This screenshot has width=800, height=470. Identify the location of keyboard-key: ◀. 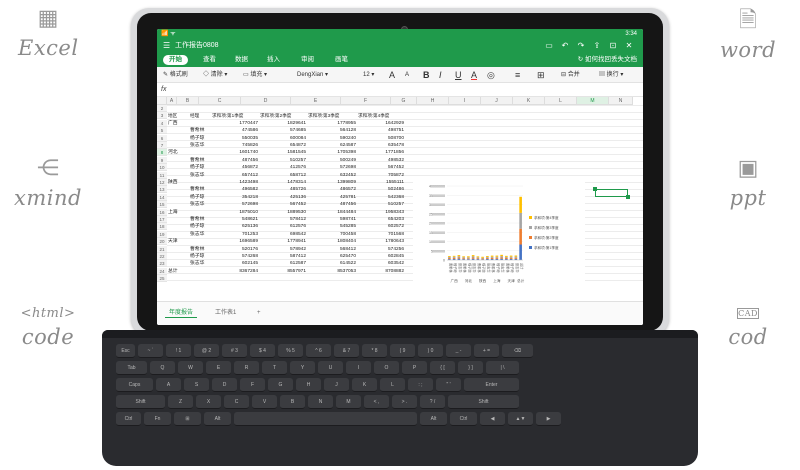
(492, 419).